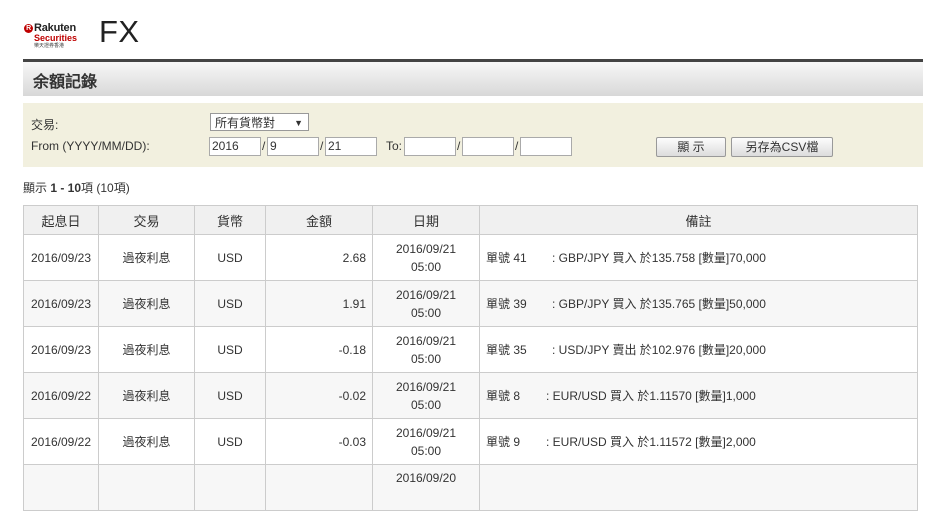 The width and height of the screenshot is (947, 511). What do you see at coordinates (61, 487) in the screenshot?
I see `value-date-cell` at bounding box center [61, 487].